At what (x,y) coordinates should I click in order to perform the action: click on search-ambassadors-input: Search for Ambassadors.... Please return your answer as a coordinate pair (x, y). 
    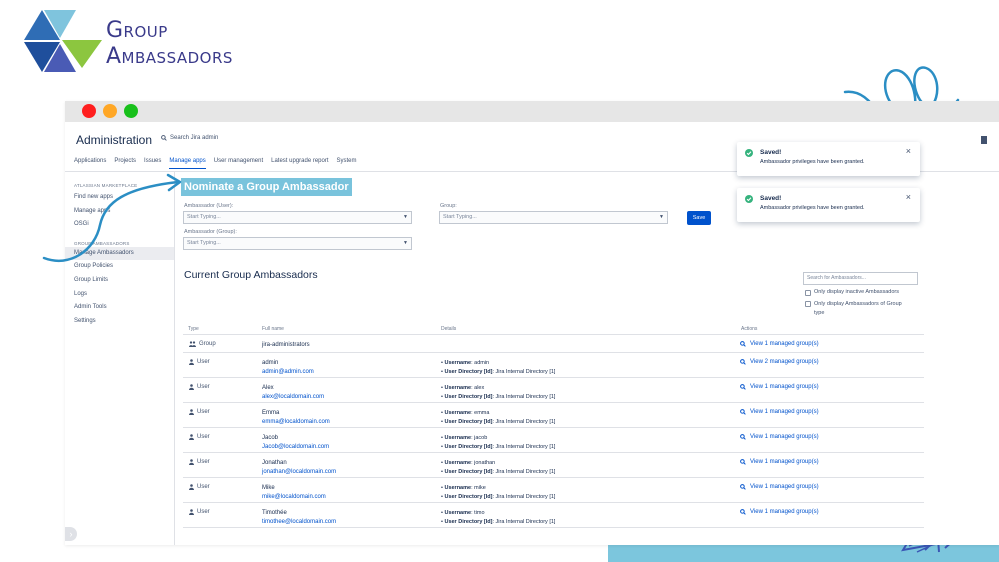
    Looking at the image, I should click on (860, 278).